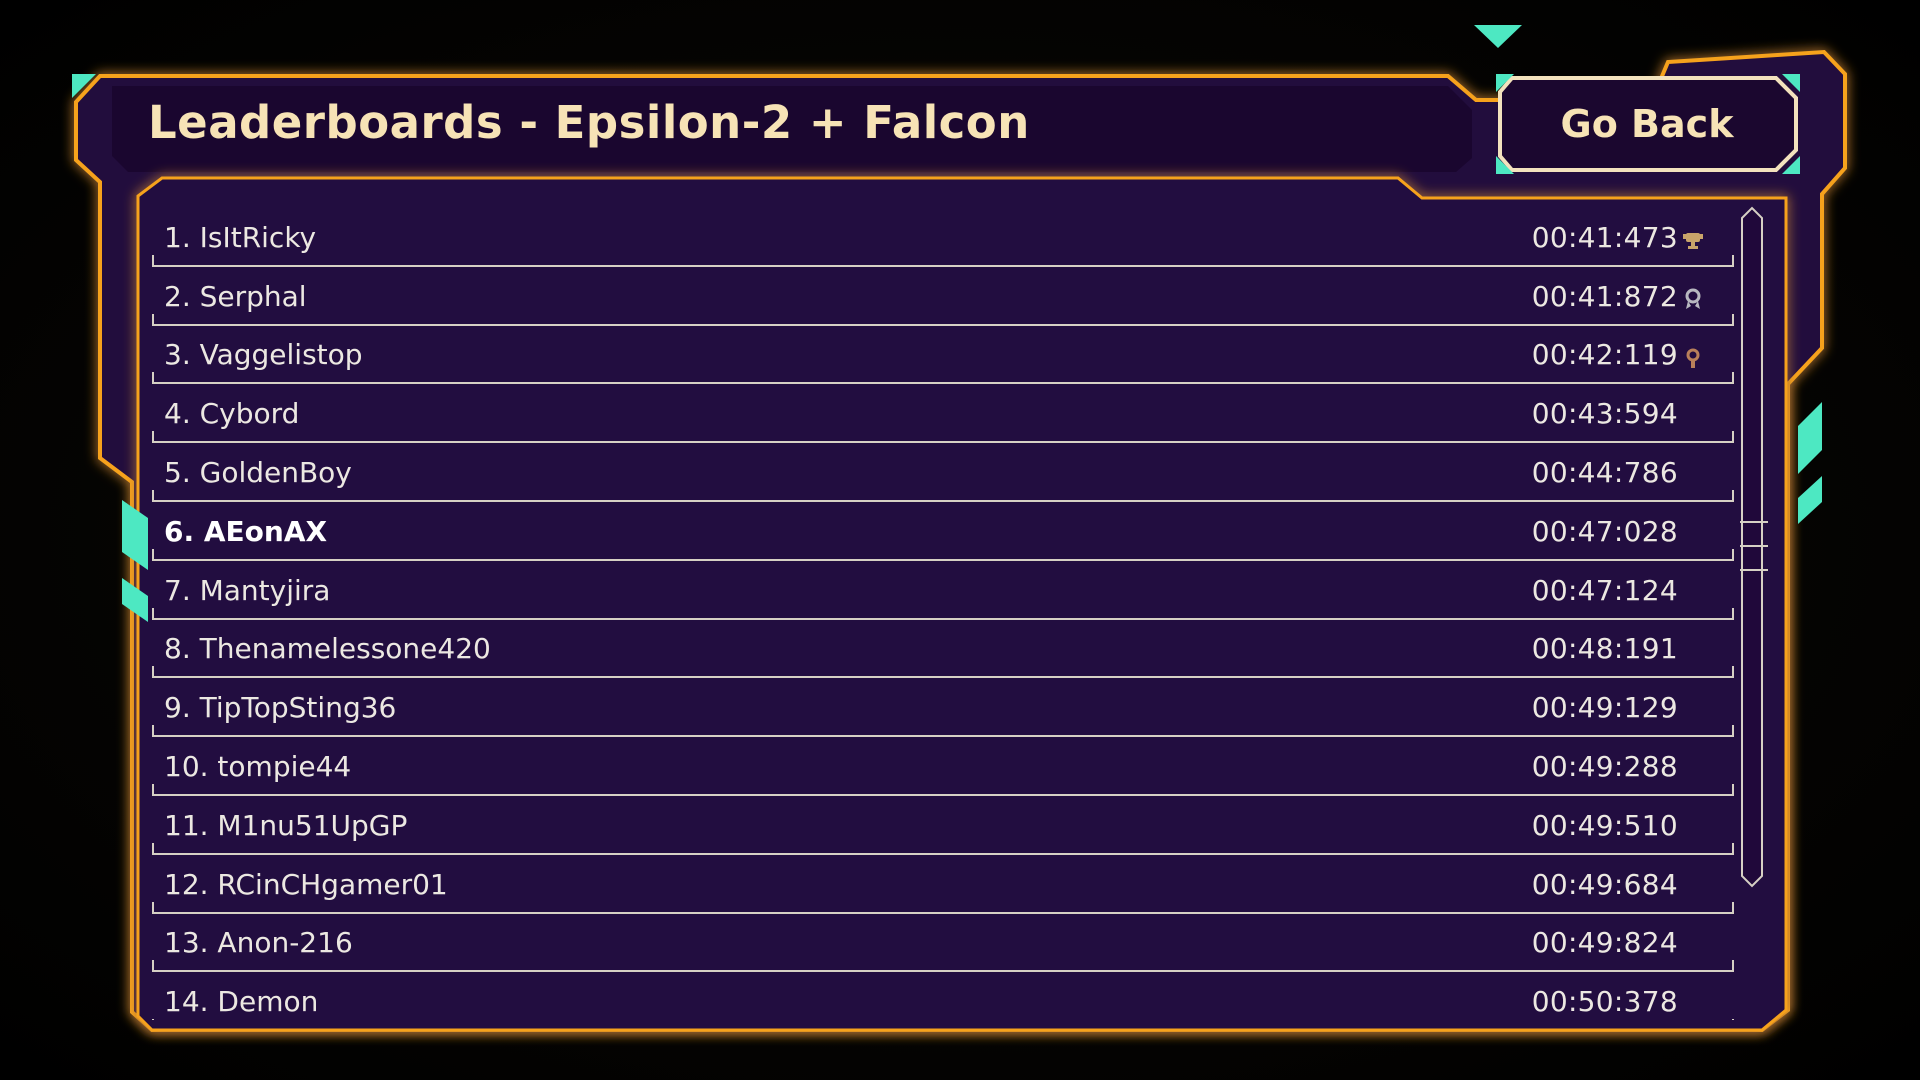 The height and width of the screenshot is (1080, 1920). Describe the element at coordinates (943, 943) in the screenshot. I see `leaderboard-row: 13. Anon-216 00:49:824` at that location.